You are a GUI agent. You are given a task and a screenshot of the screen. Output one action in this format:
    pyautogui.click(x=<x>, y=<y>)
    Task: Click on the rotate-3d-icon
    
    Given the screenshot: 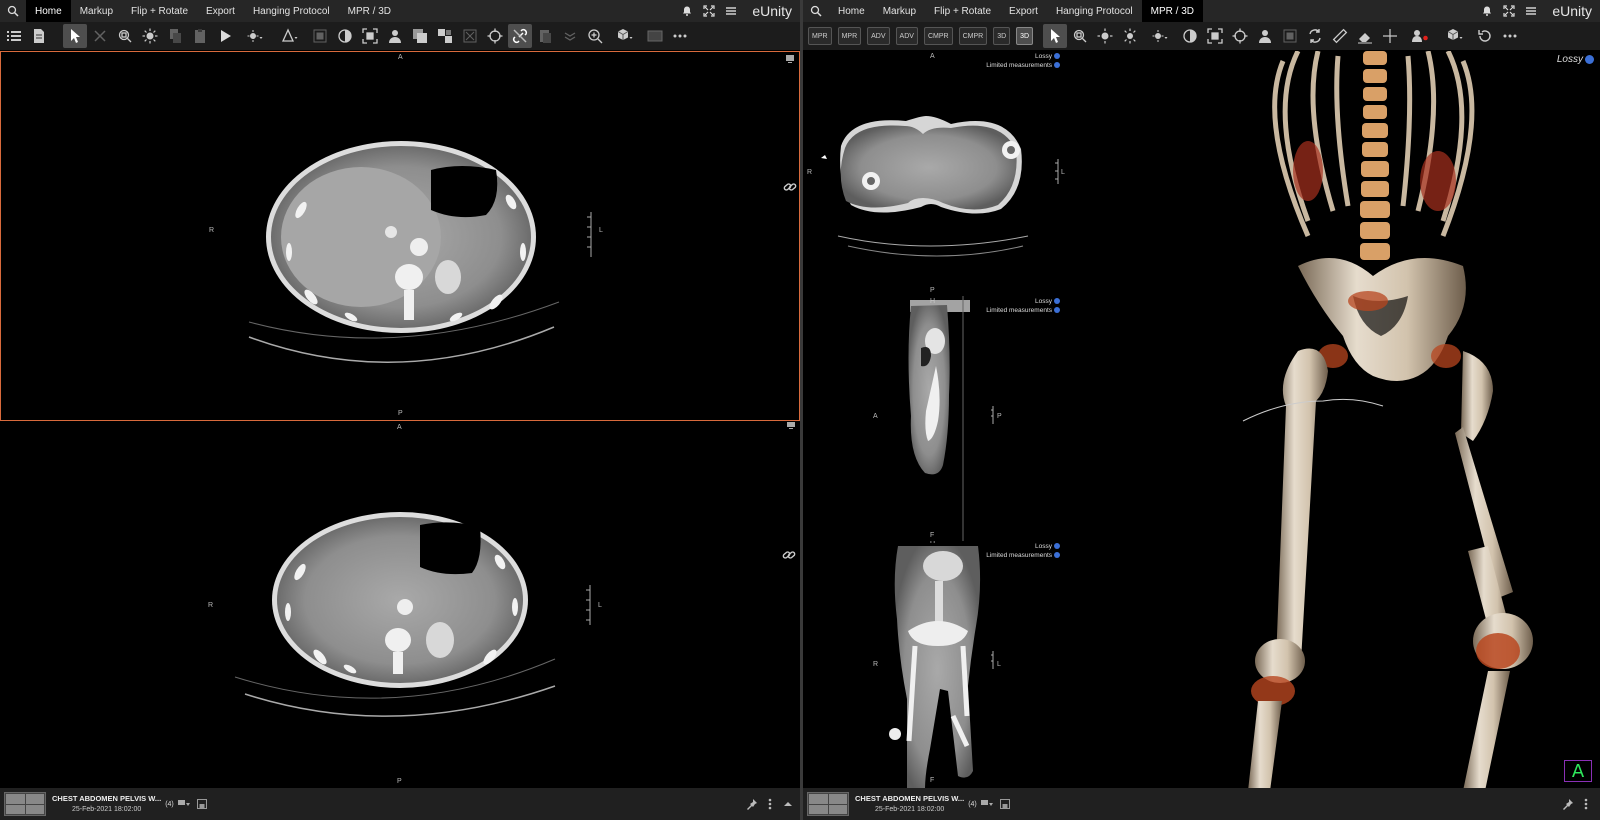 What is the action you would take?
    pyautogui.click(x=1315, y=36)
    